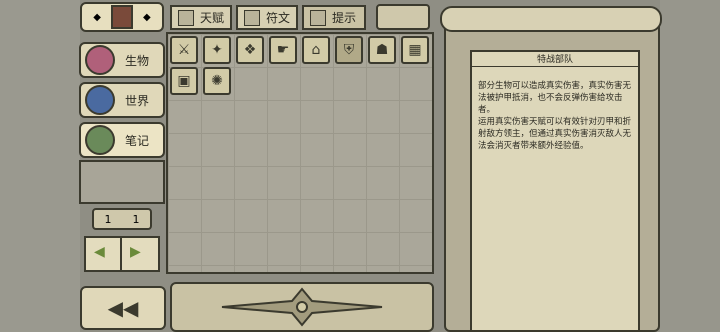 This screenshot has width=720, height=332. What do you see at coordinates (108, 219) in the screenshot?
I see `page-left-number: 1` at bounding box center [108, 219].